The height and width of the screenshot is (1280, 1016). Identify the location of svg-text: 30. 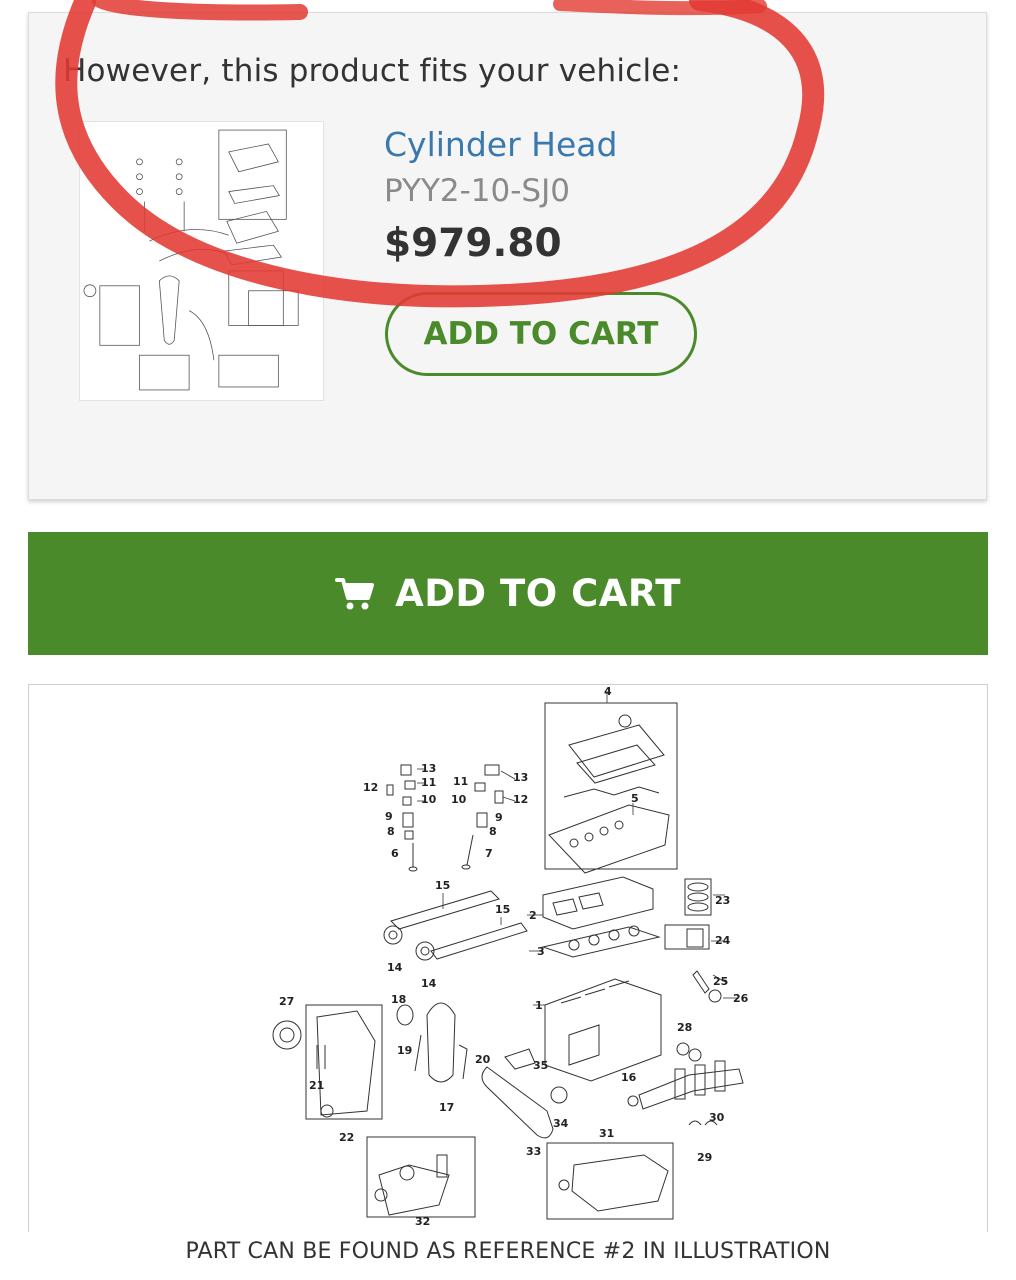
(717, 1117).